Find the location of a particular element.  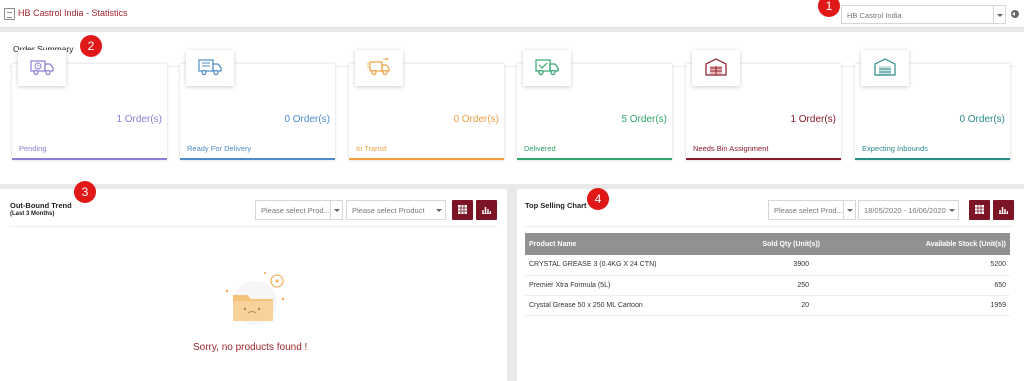

cell-product: CRYSTAL GREASE 3 (0.4KG X 24 CTN) is located at coordinates (625, 265).